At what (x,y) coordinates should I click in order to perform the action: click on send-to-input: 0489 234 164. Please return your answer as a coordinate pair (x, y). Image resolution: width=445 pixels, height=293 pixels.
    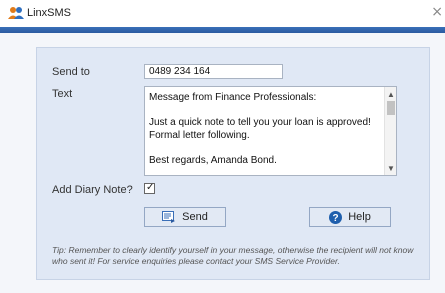
    Looking at the image, I should click on (213, 71).